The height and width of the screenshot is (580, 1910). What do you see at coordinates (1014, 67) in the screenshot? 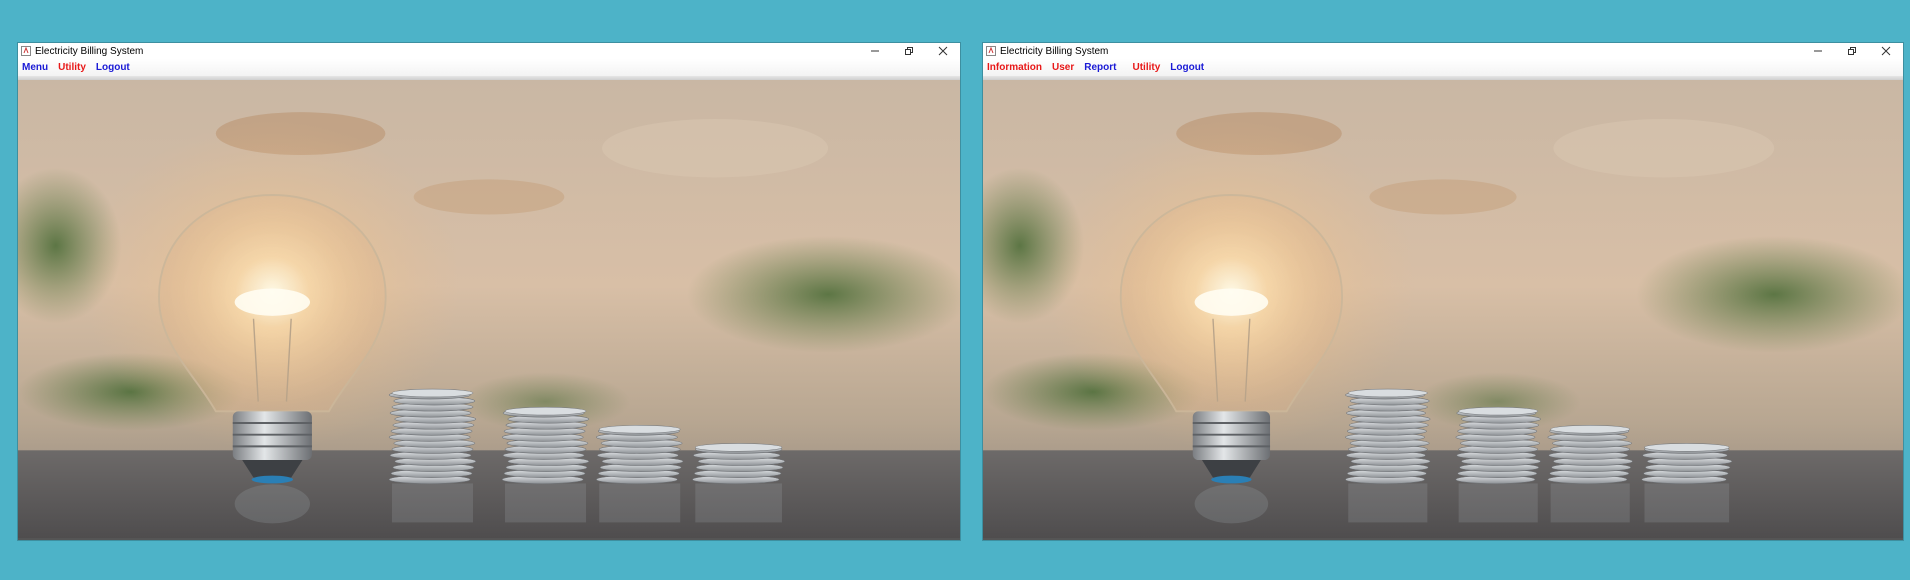
I see `menu-information: Information` at bounding box center [1014, 67].